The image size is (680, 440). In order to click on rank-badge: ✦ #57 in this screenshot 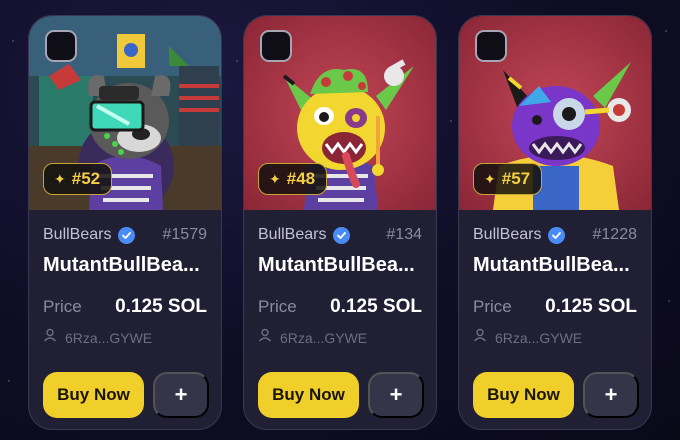, I will do `click(508, 179)`.